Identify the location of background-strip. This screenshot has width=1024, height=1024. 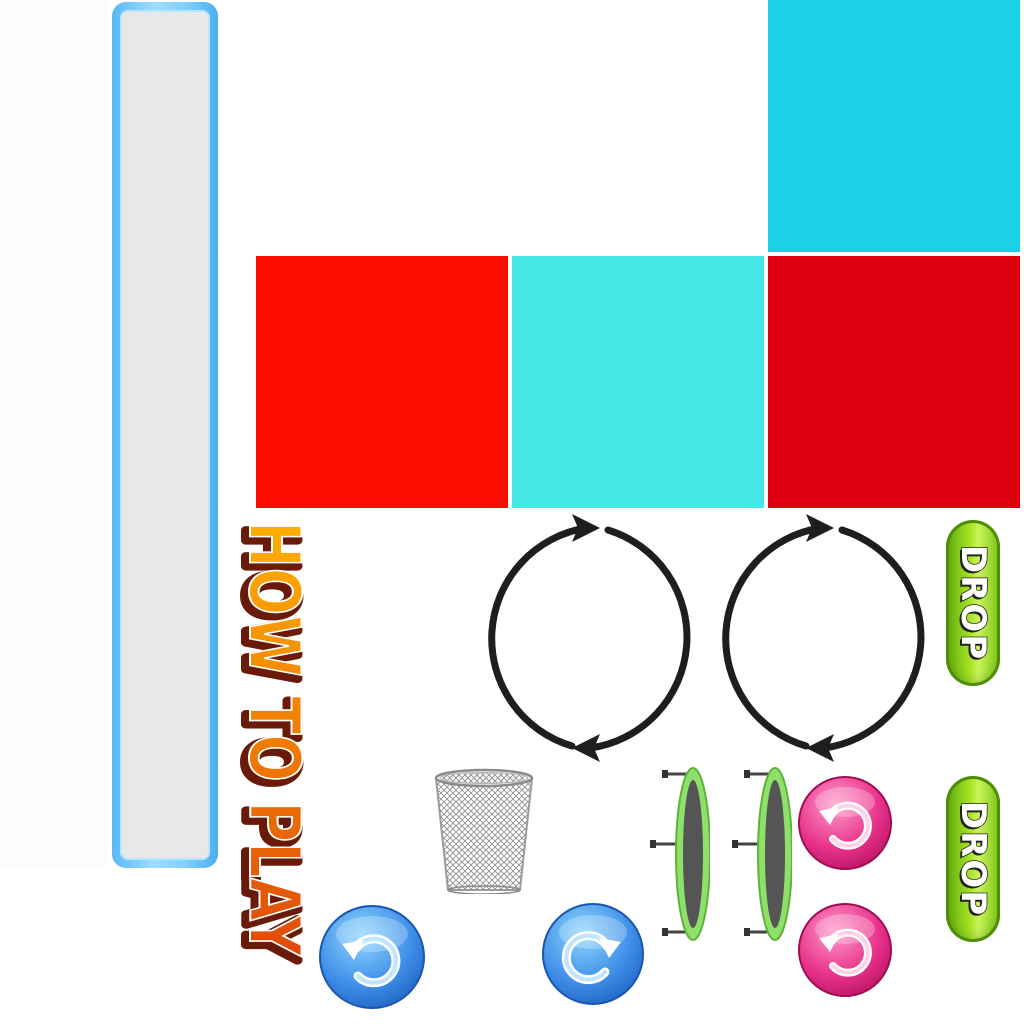
(55, 435).